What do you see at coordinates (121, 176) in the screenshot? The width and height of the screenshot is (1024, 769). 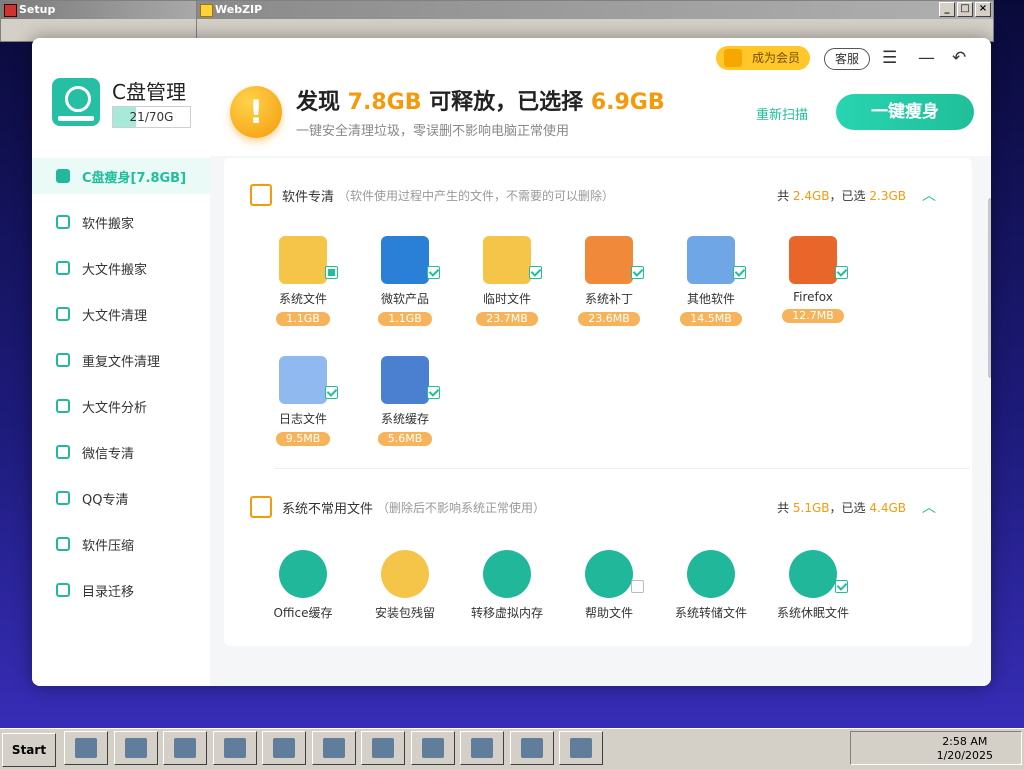 I see `sidebar-item-0: C盘瘦身[7.8GB]` at bounding box center [121, 176].